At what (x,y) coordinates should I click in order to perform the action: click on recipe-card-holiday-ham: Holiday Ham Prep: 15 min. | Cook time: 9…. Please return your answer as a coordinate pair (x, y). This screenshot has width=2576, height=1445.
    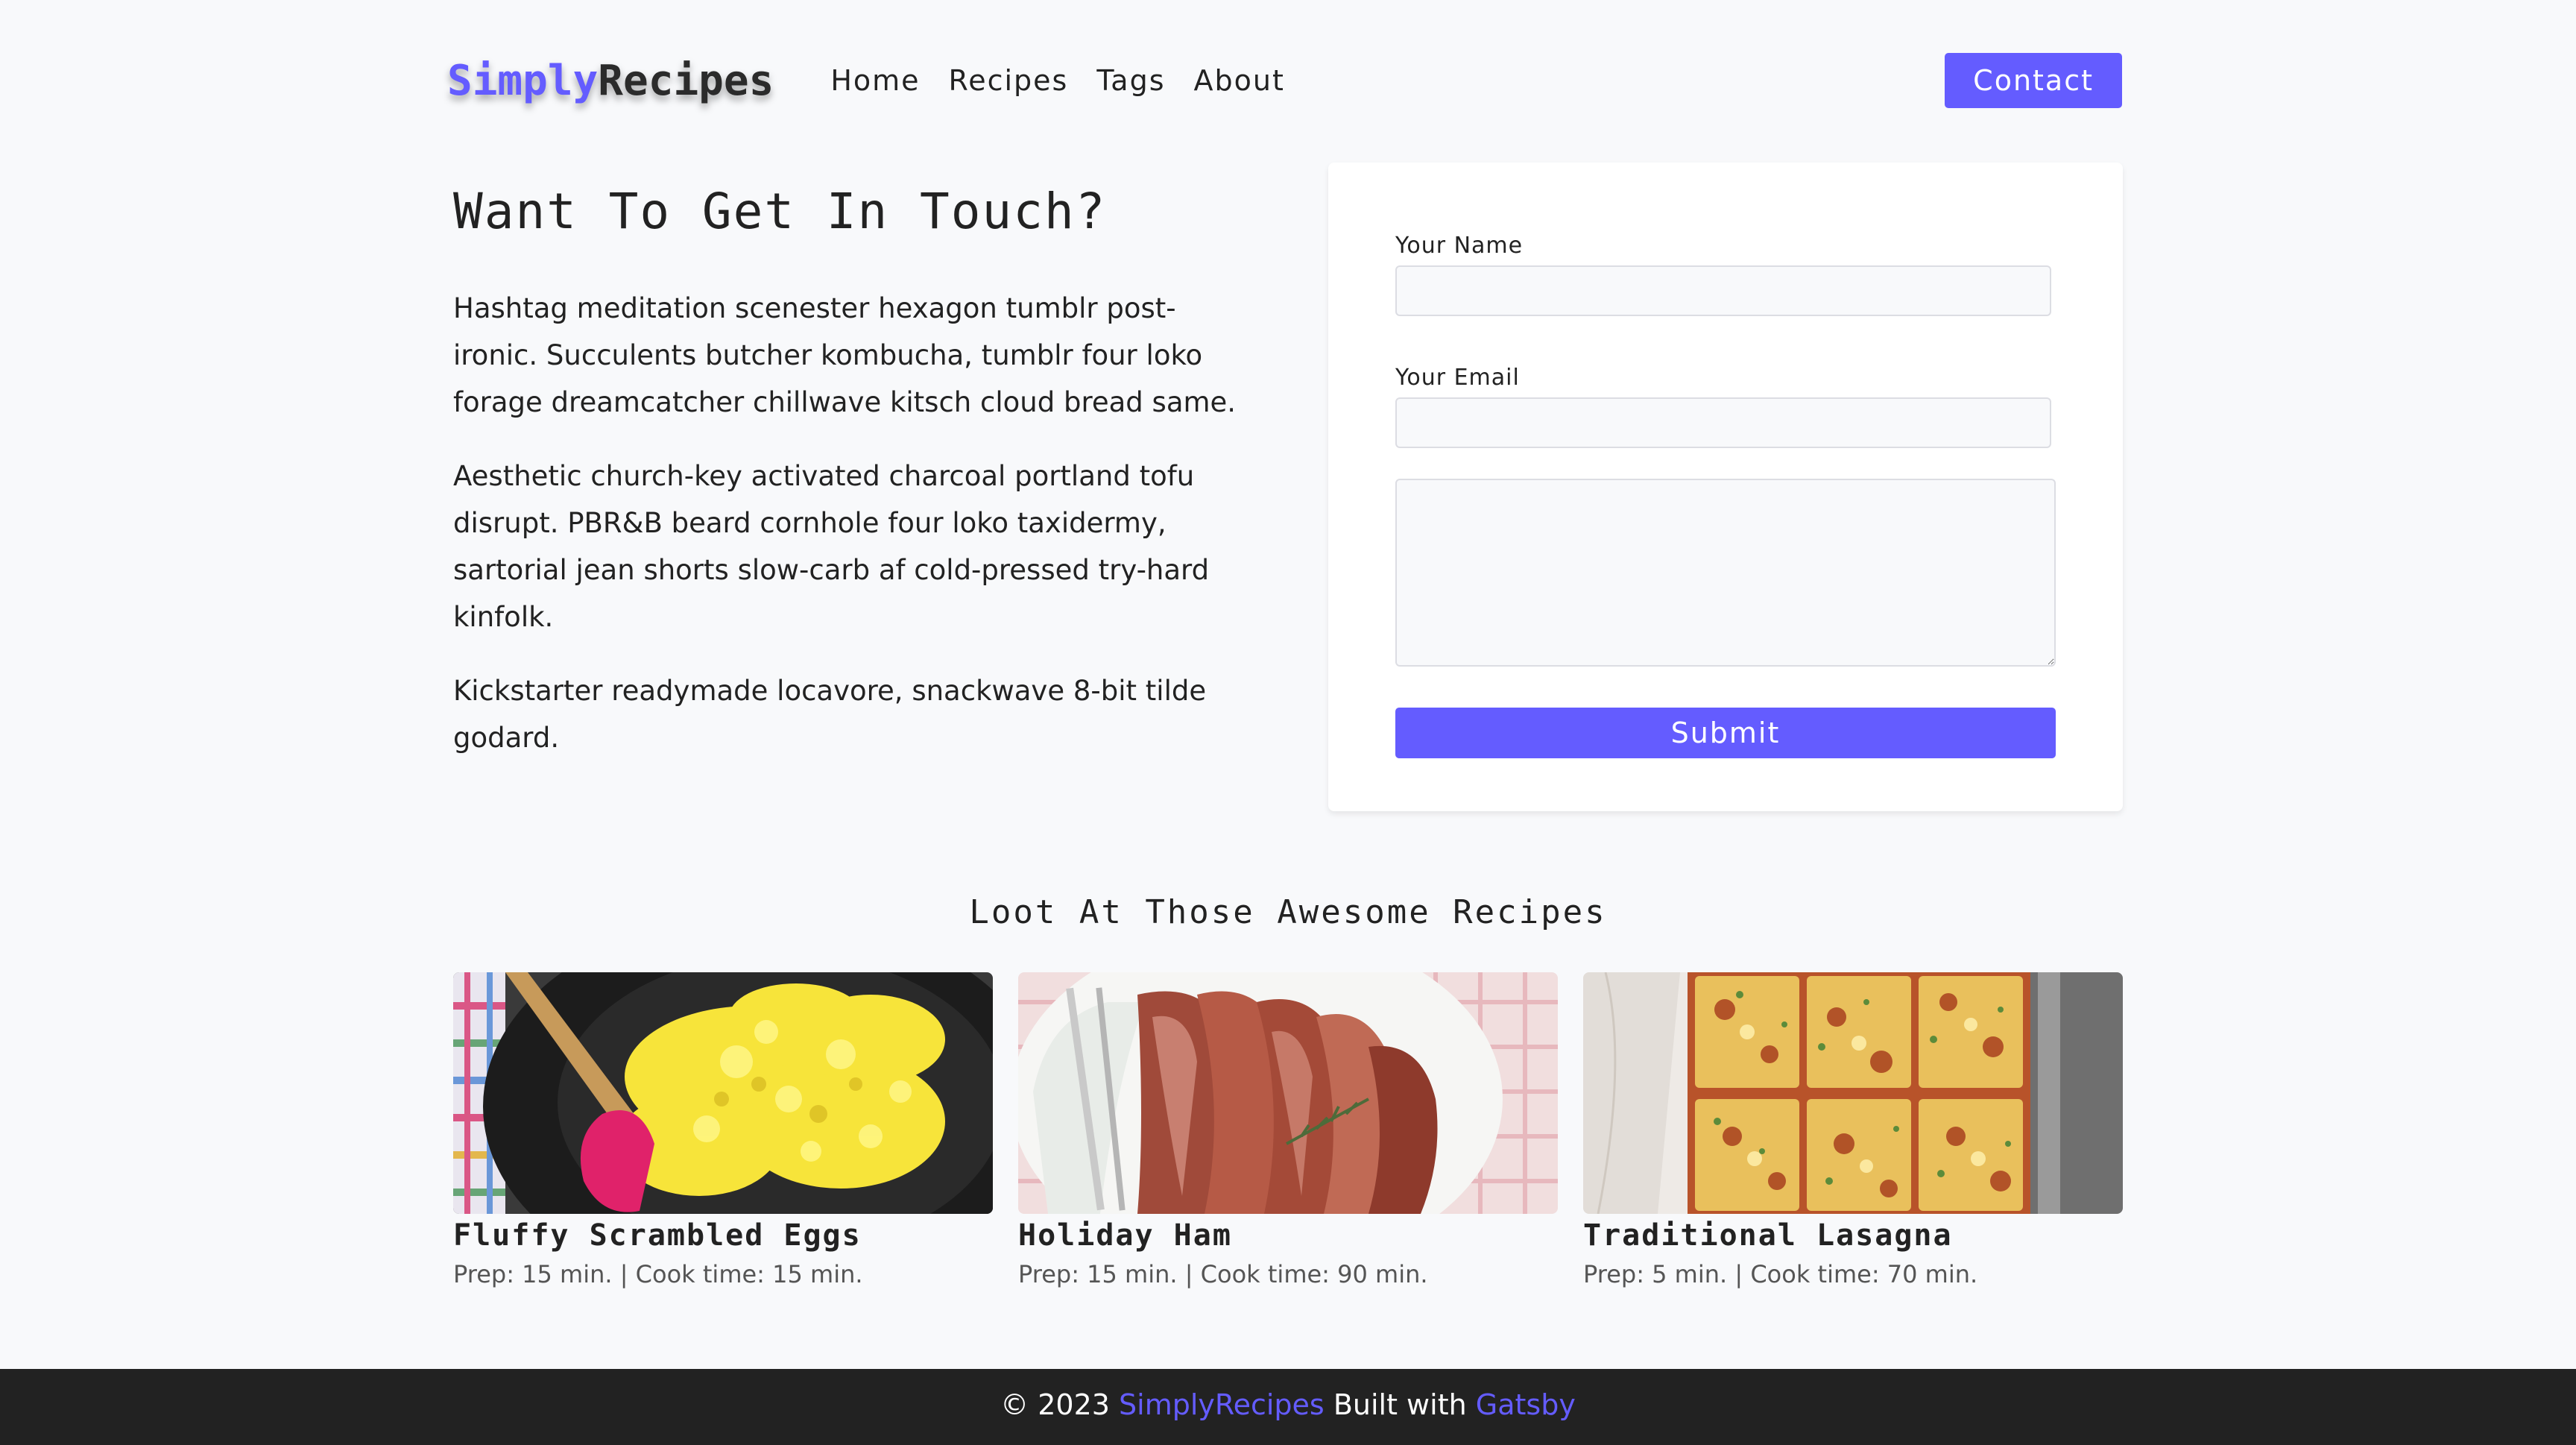
    Looking at the image, I should click on (1288, 1130).